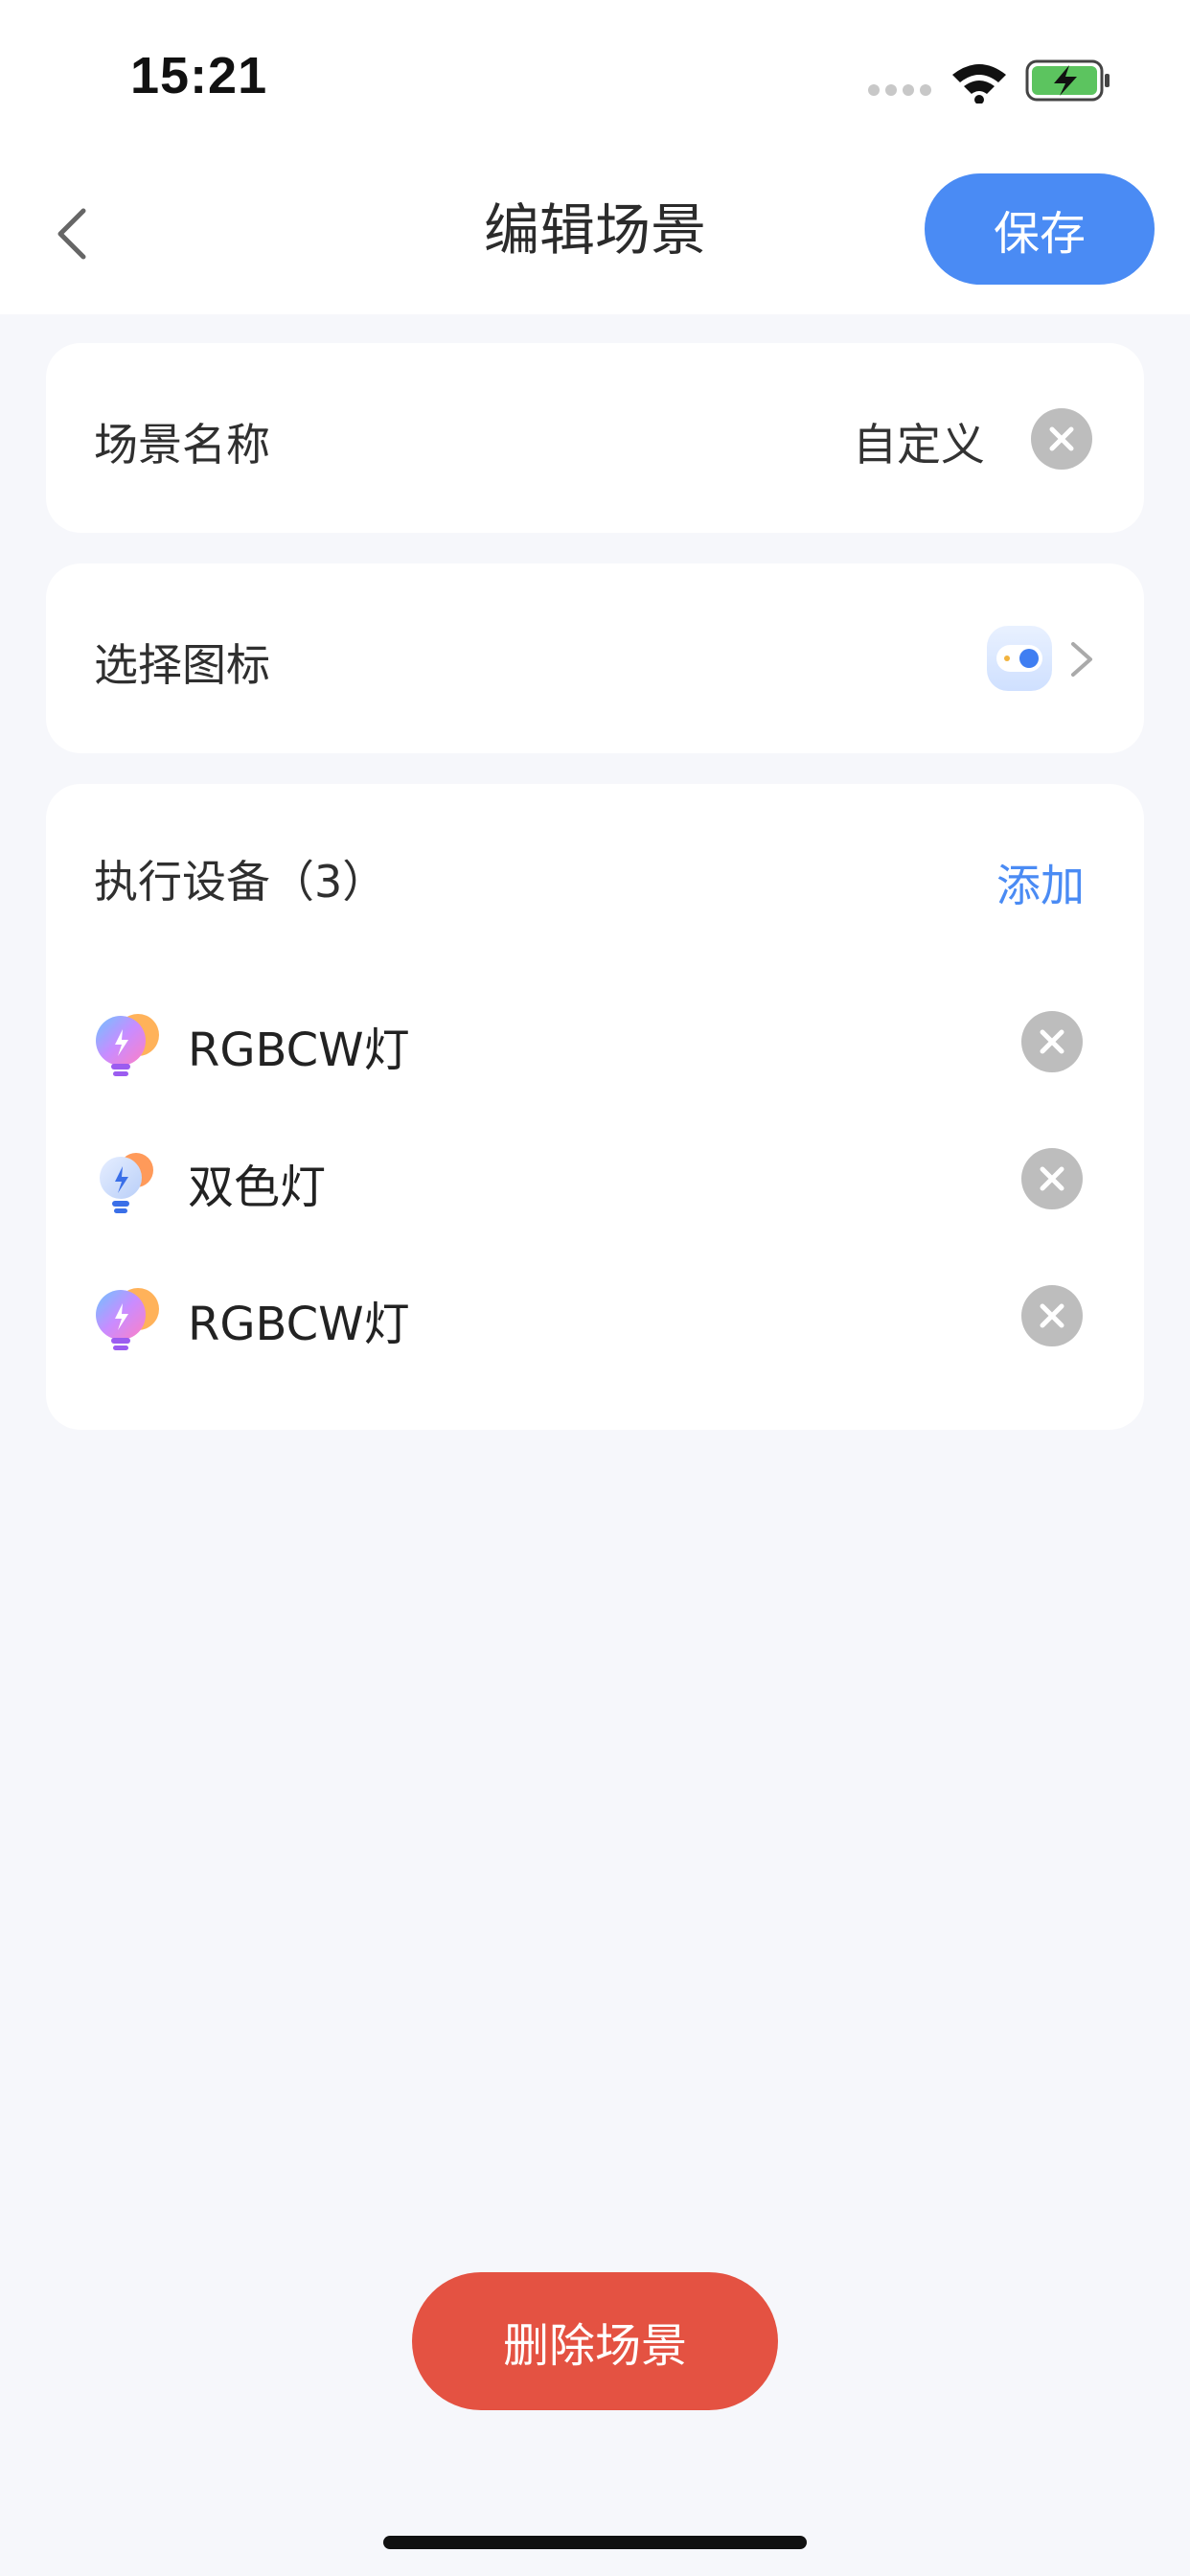  Describe the element at coordinates (182, 445) in the screenshot. I see `scene-name-label: 场景名称` at that location.